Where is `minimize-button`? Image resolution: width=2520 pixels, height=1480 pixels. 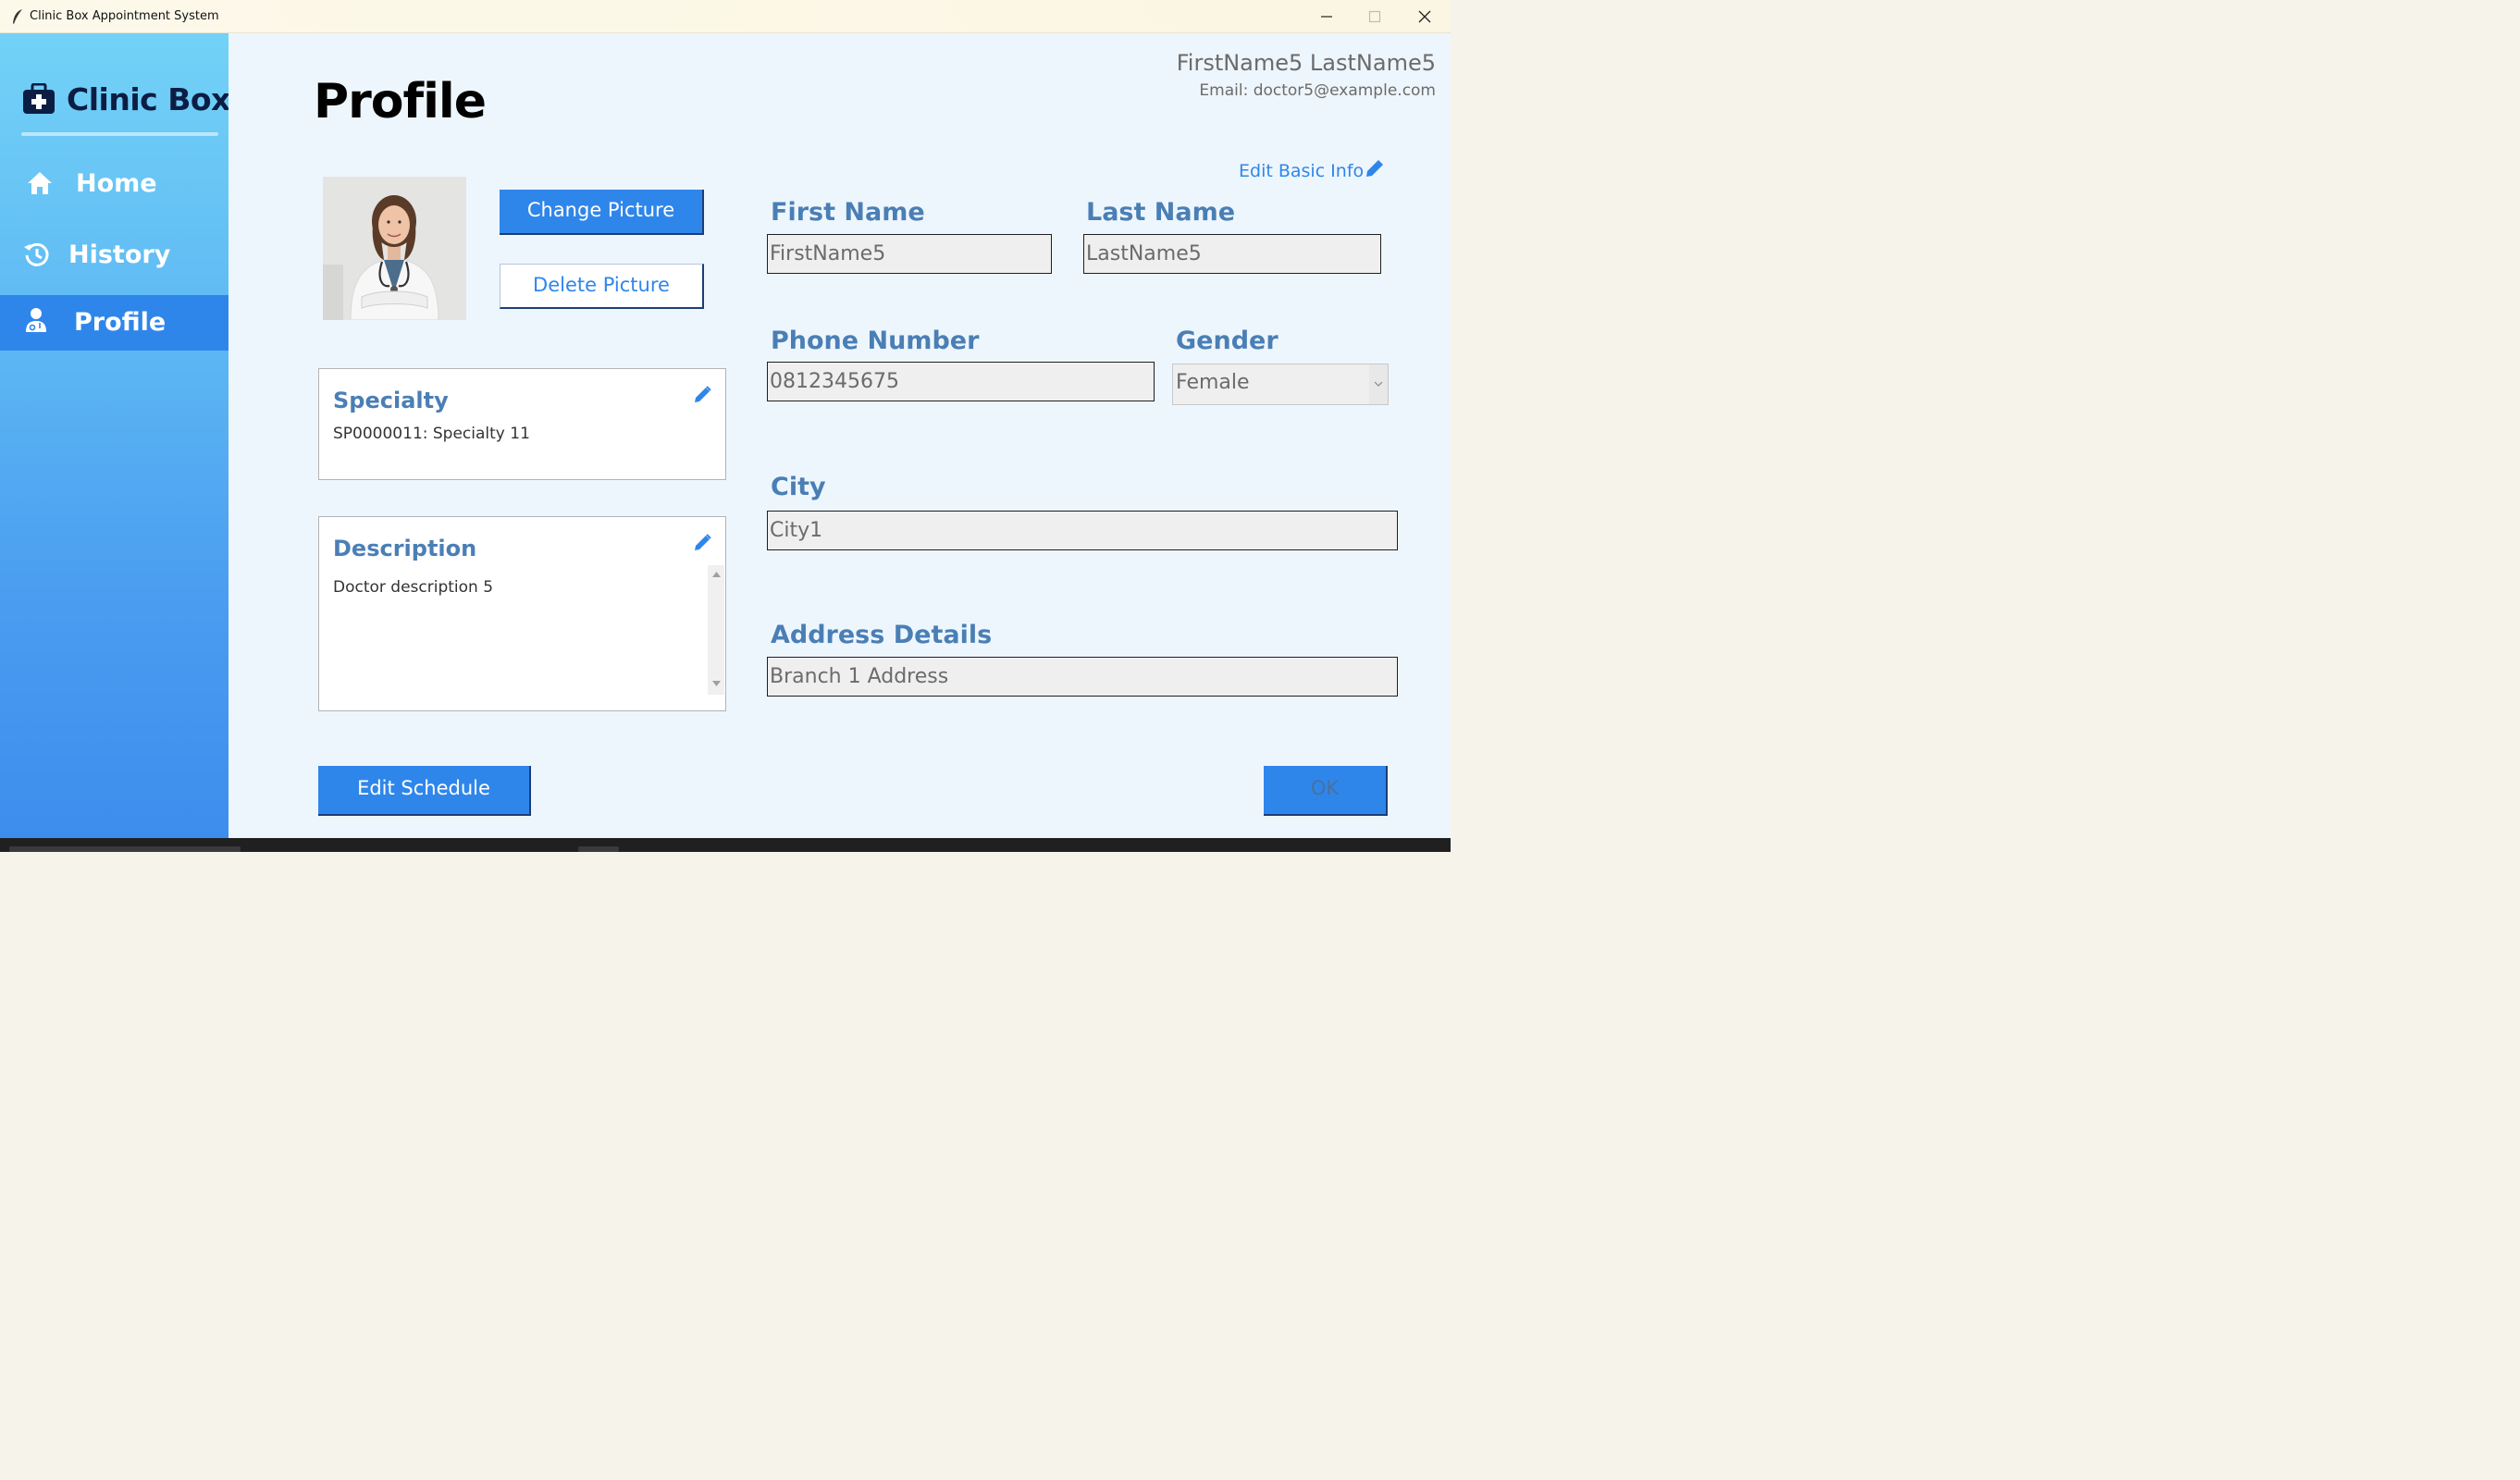
minimize-button is located at coordinates (1327, 16).